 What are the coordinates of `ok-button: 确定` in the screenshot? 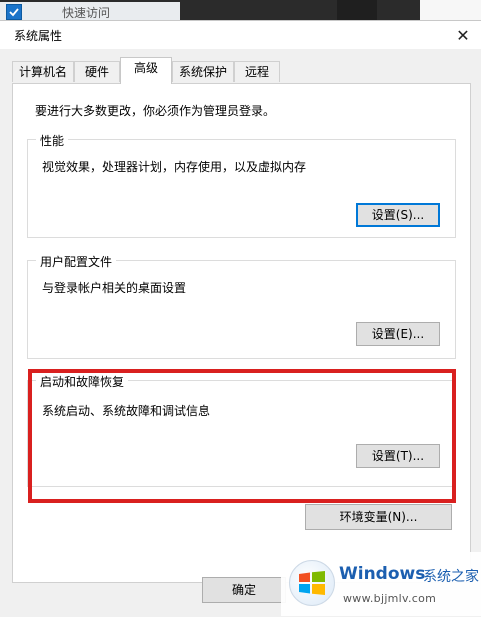 It's located at (244, 590).